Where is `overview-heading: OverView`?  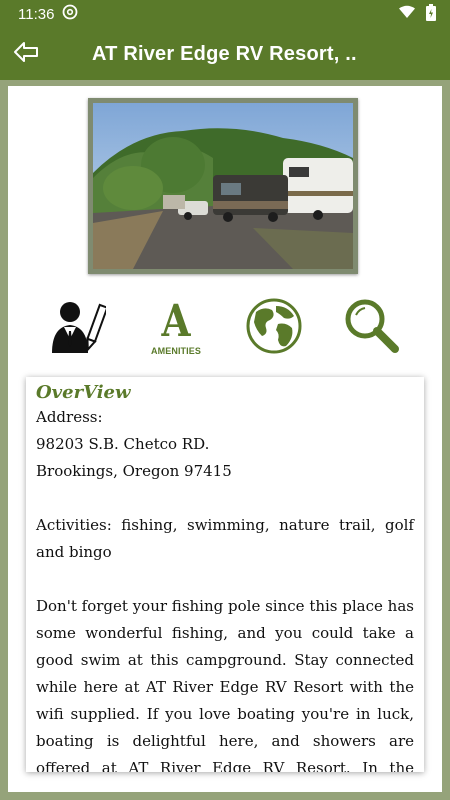 overview-heading: OverView is located at coordinates (83, 392).